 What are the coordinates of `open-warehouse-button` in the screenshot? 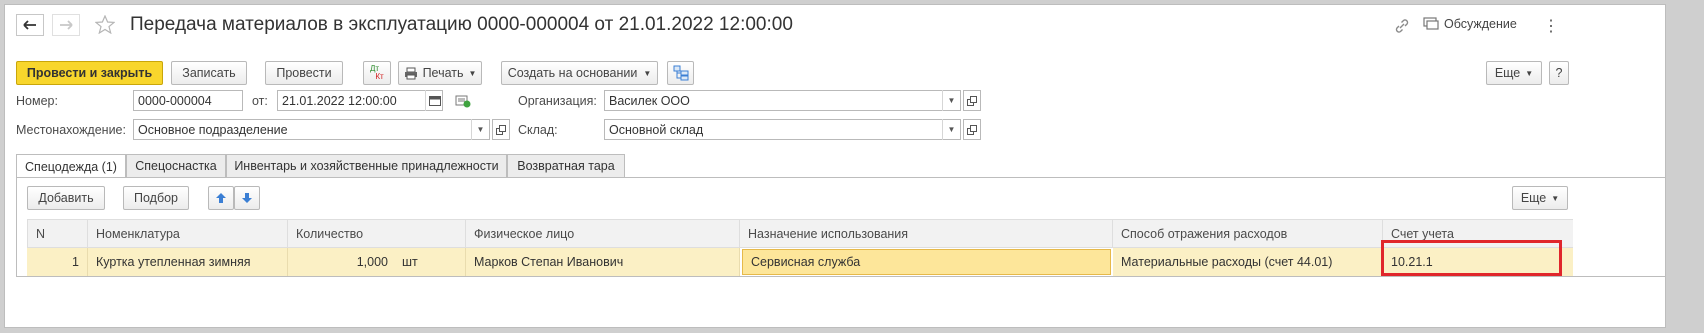 It's located at (972, 129).